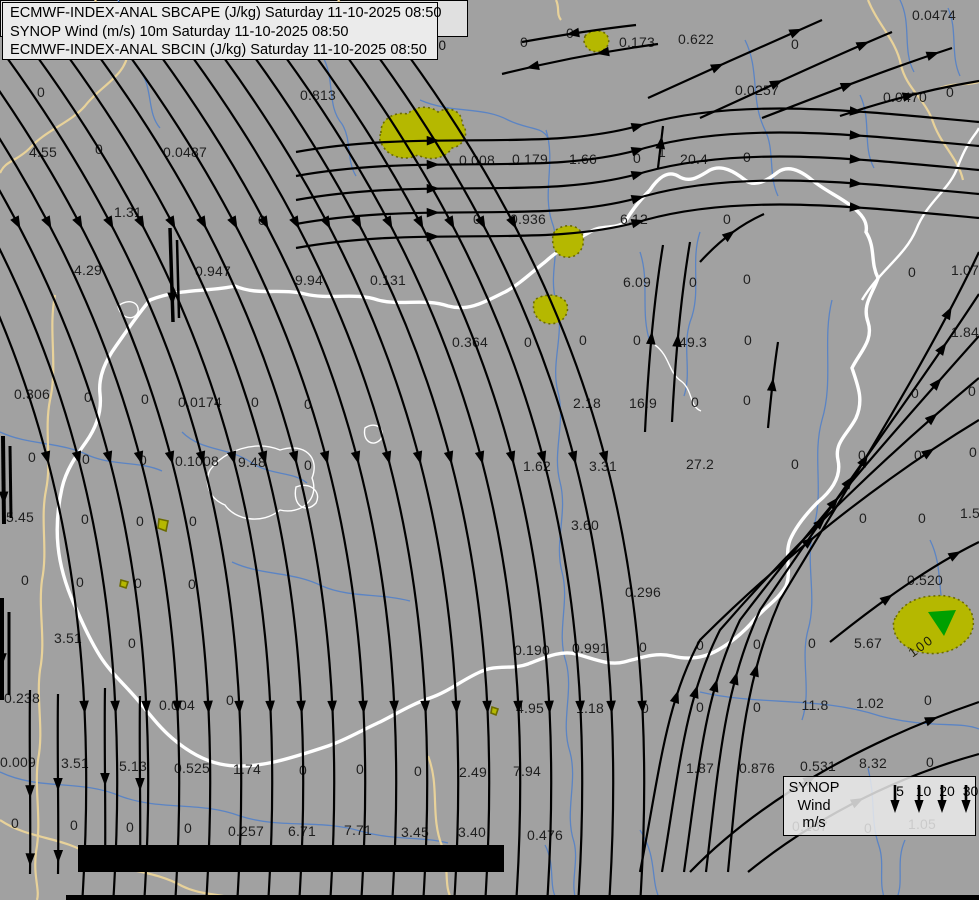 This screenshot has width=979, height=900. I want to click on wind-legend-item: 20, so click(947, 797).